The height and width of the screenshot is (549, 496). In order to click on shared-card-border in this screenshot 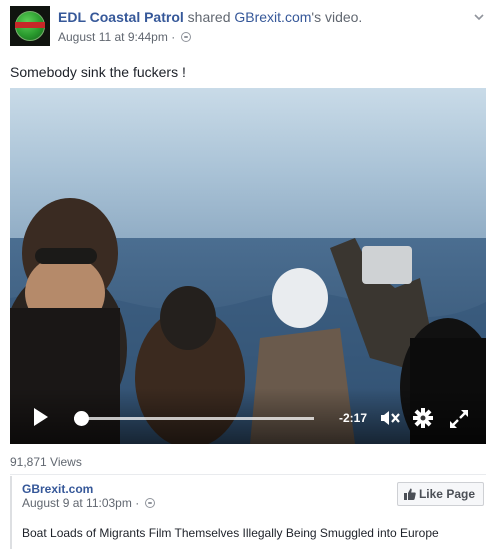, I will do `click(11, 512)`.